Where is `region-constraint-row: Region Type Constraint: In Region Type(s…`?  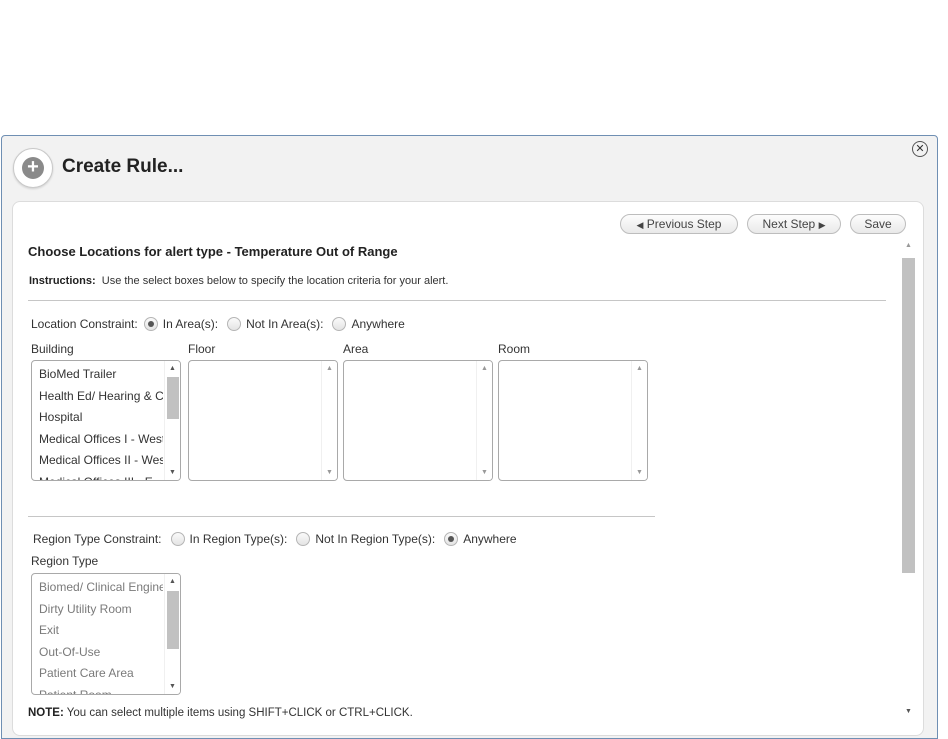
region-constraint-row: Region Type Constraint: In Region Type(s… is located at coordinates (279, 539).